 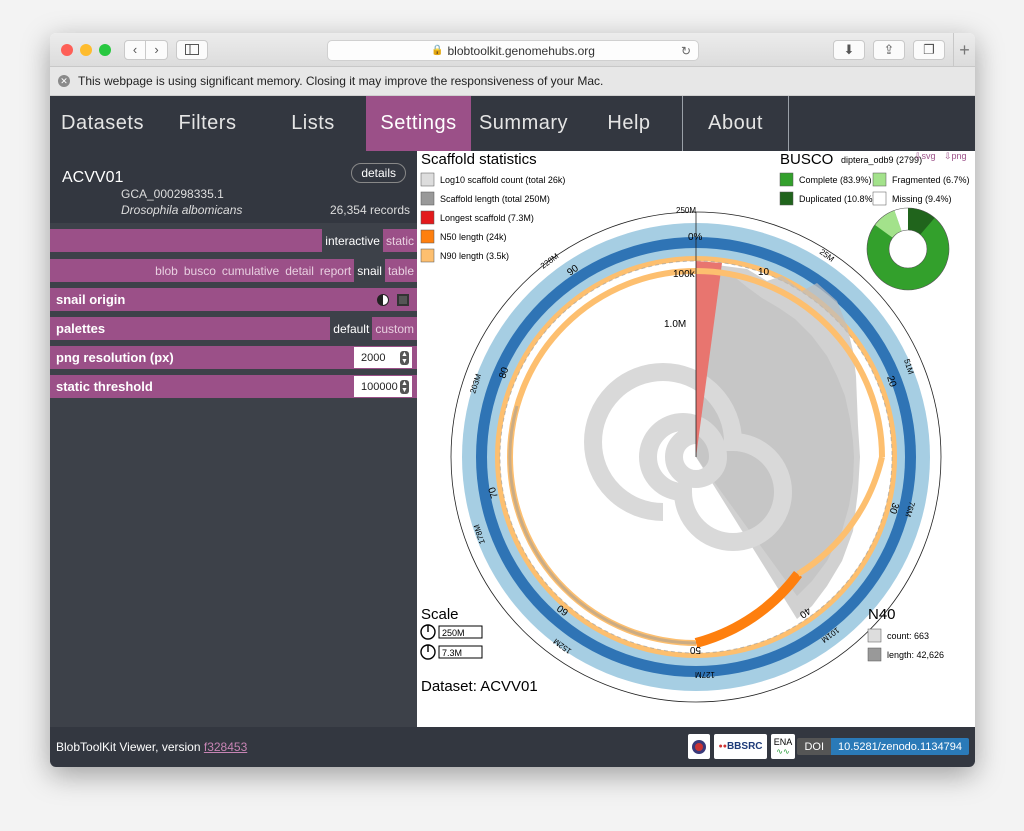 What do you see at coordinates (299, 270) in the screenshot?
I see `view-detail-option: detail` at bounding box center [299, 270].